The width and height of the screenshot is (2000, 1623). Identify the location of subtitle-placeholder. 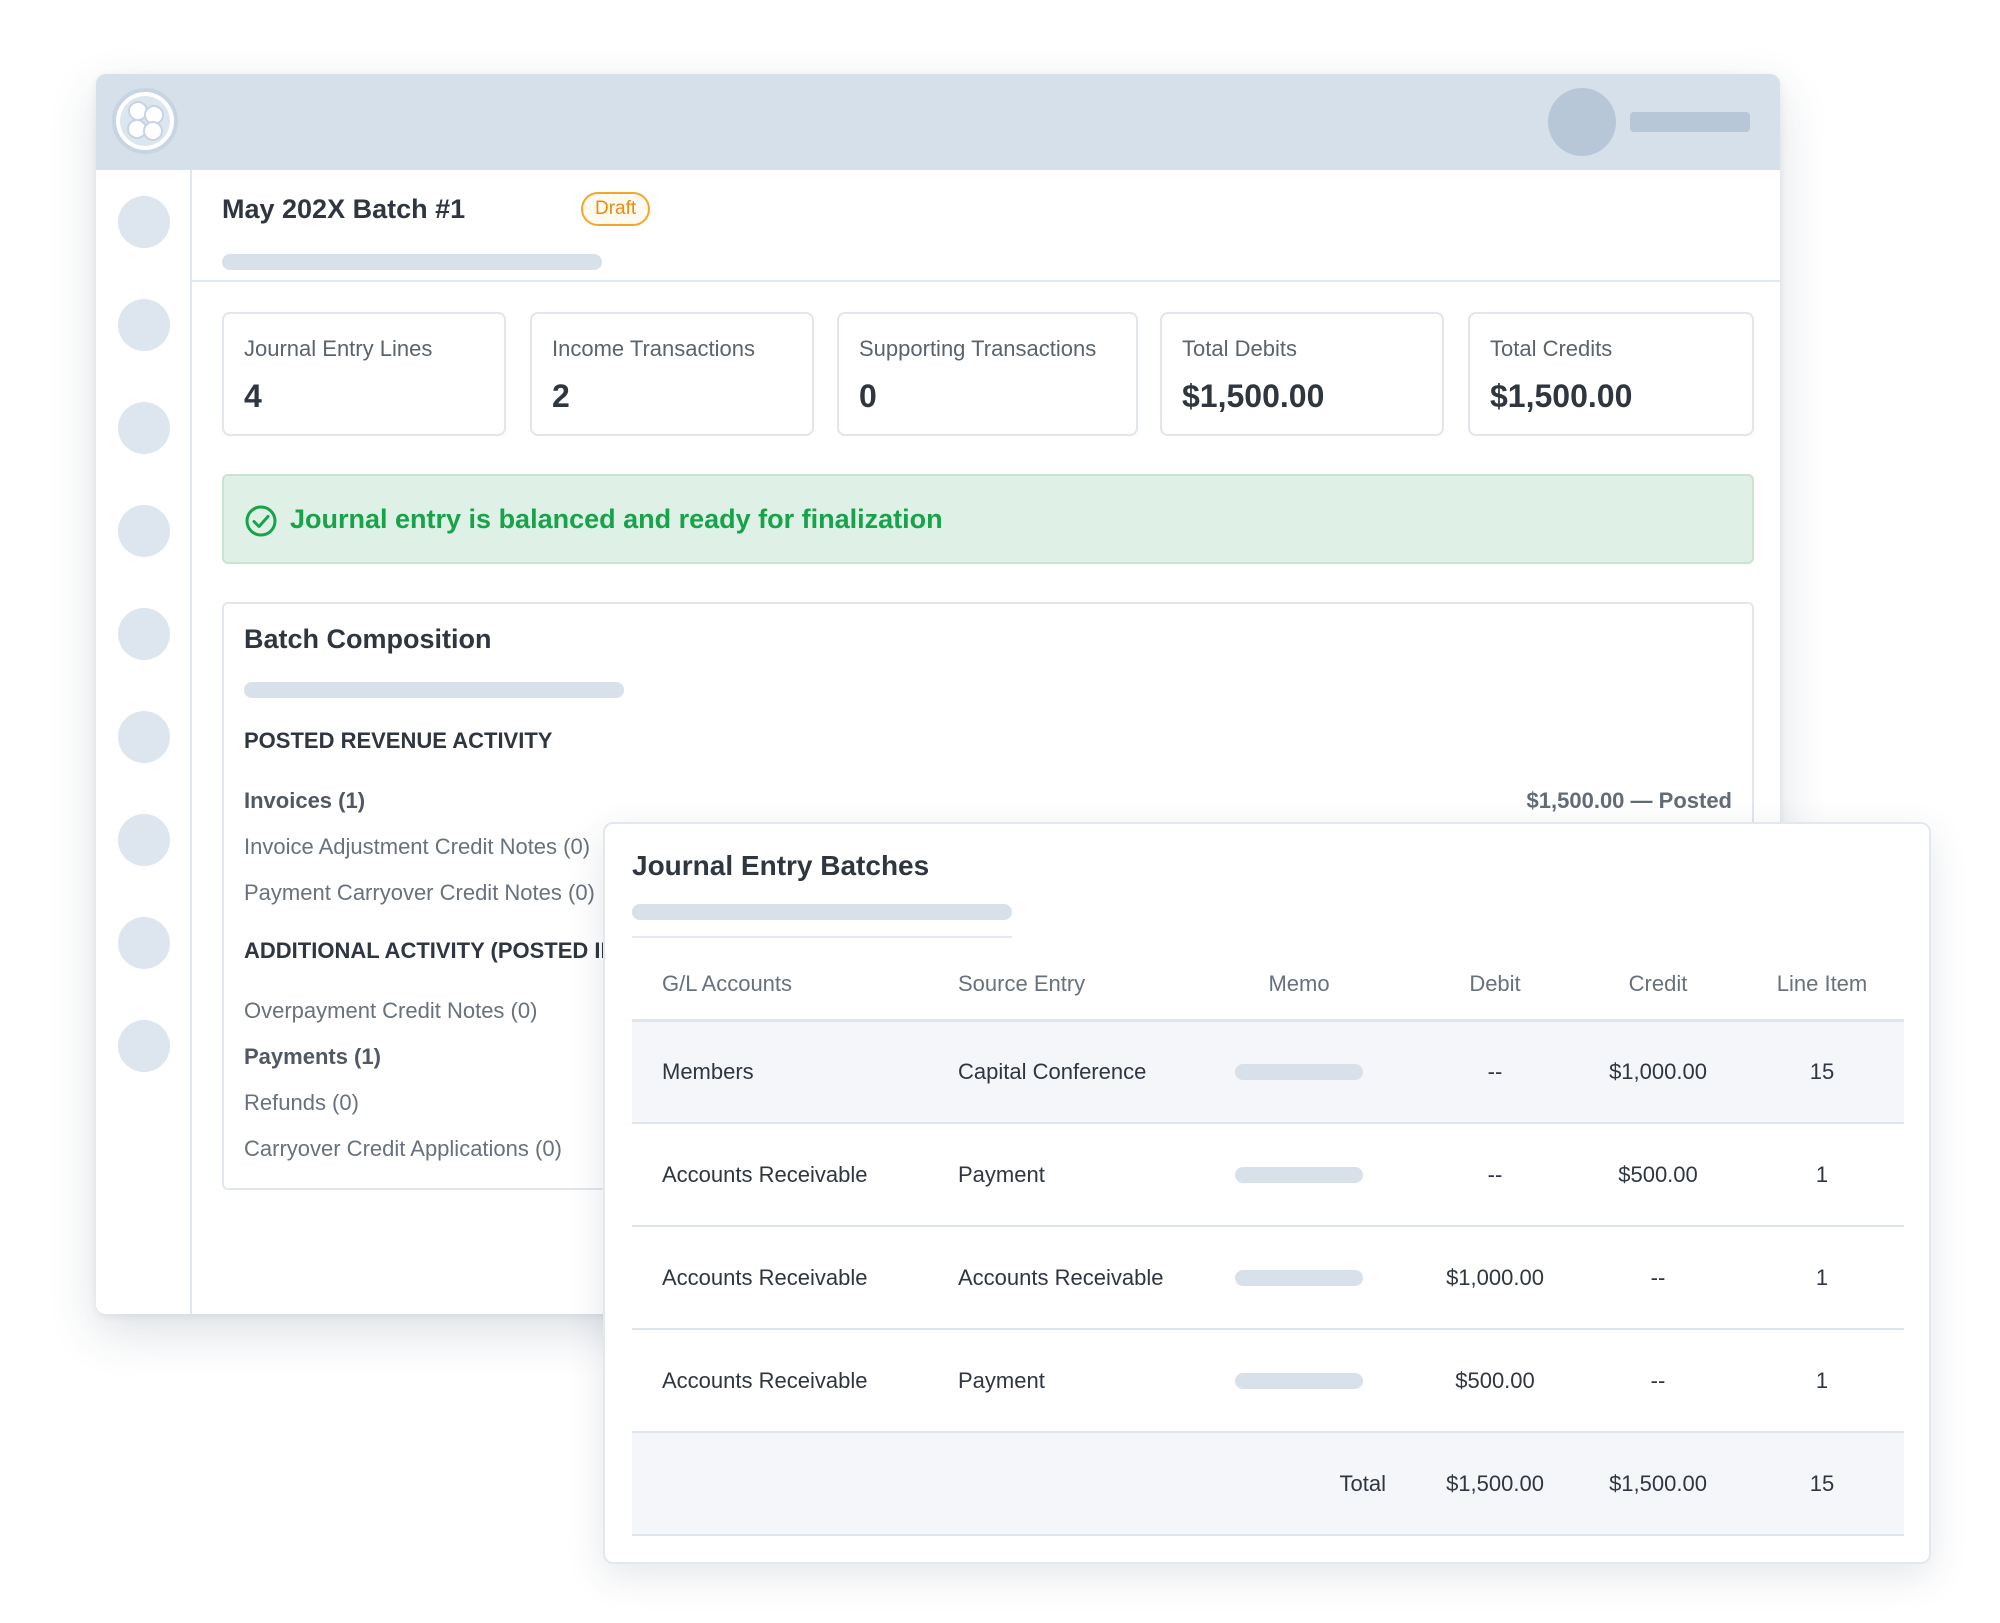
(412, 262).